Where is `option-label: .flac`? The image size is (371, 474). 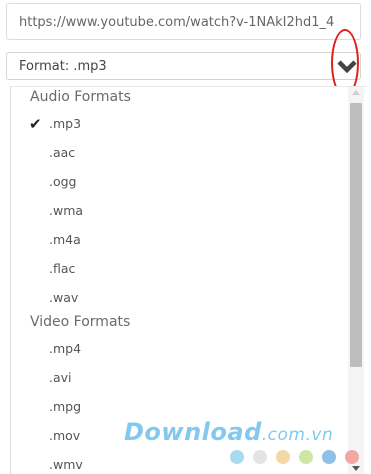 option-label: .flac is located at coordinates (62, 268).